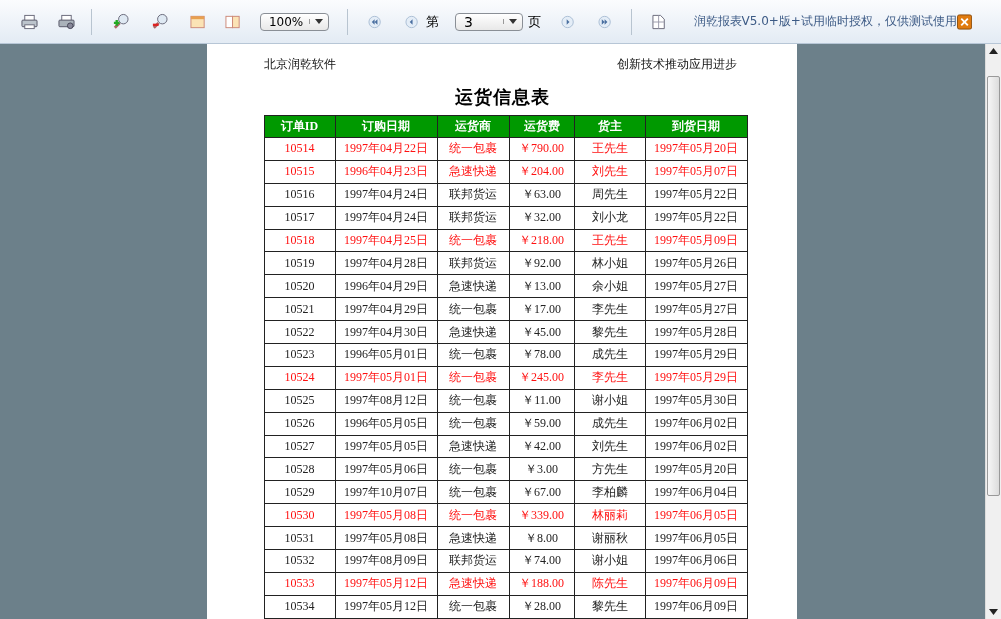 The width and height of the screenshot is (1001, 619). What do you see at coordinates (299, 286) in the screenshot?
I see `table-cell: 10520` at bounding box center [299, 286].